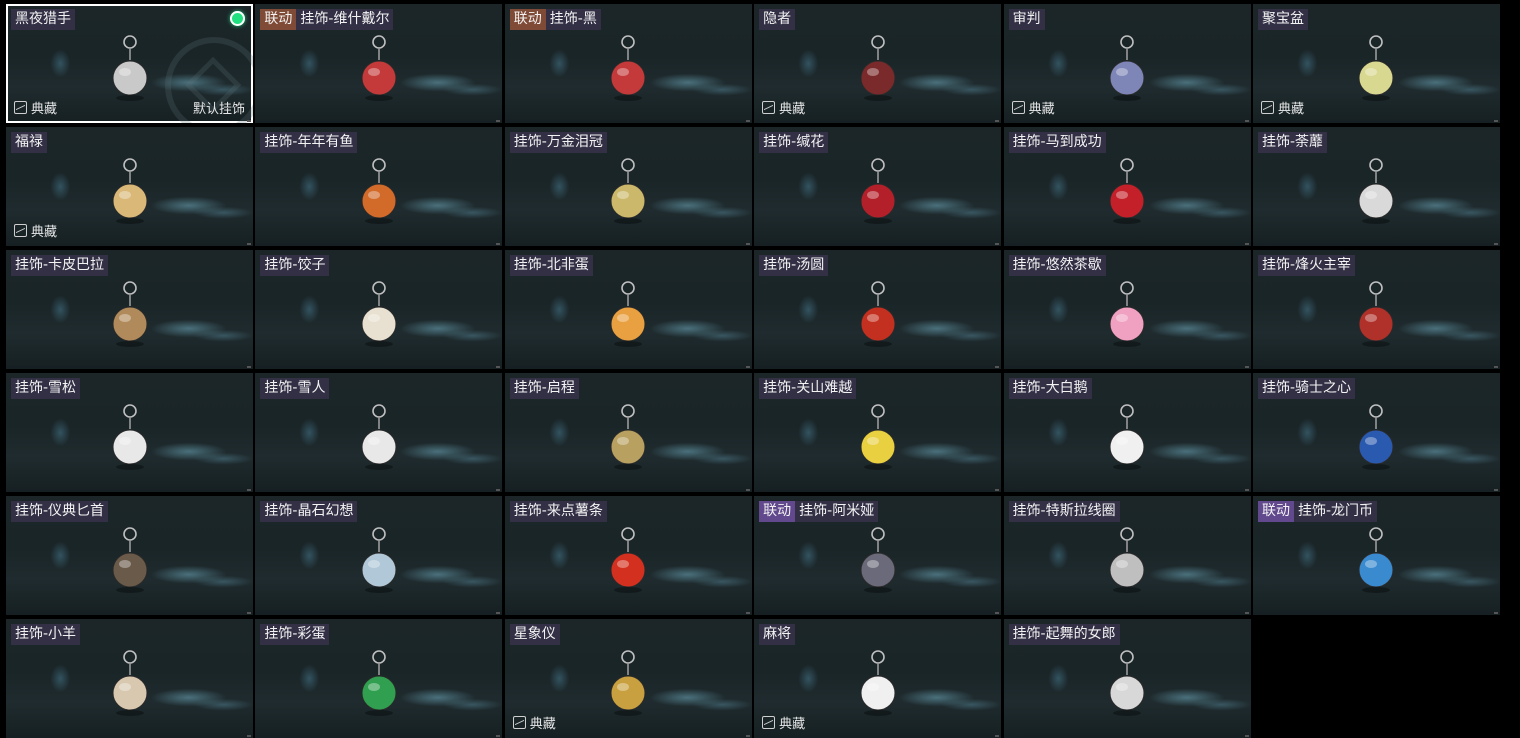  I want to click on charm-card: 联动 挂饰-黑, so click(628, 63).